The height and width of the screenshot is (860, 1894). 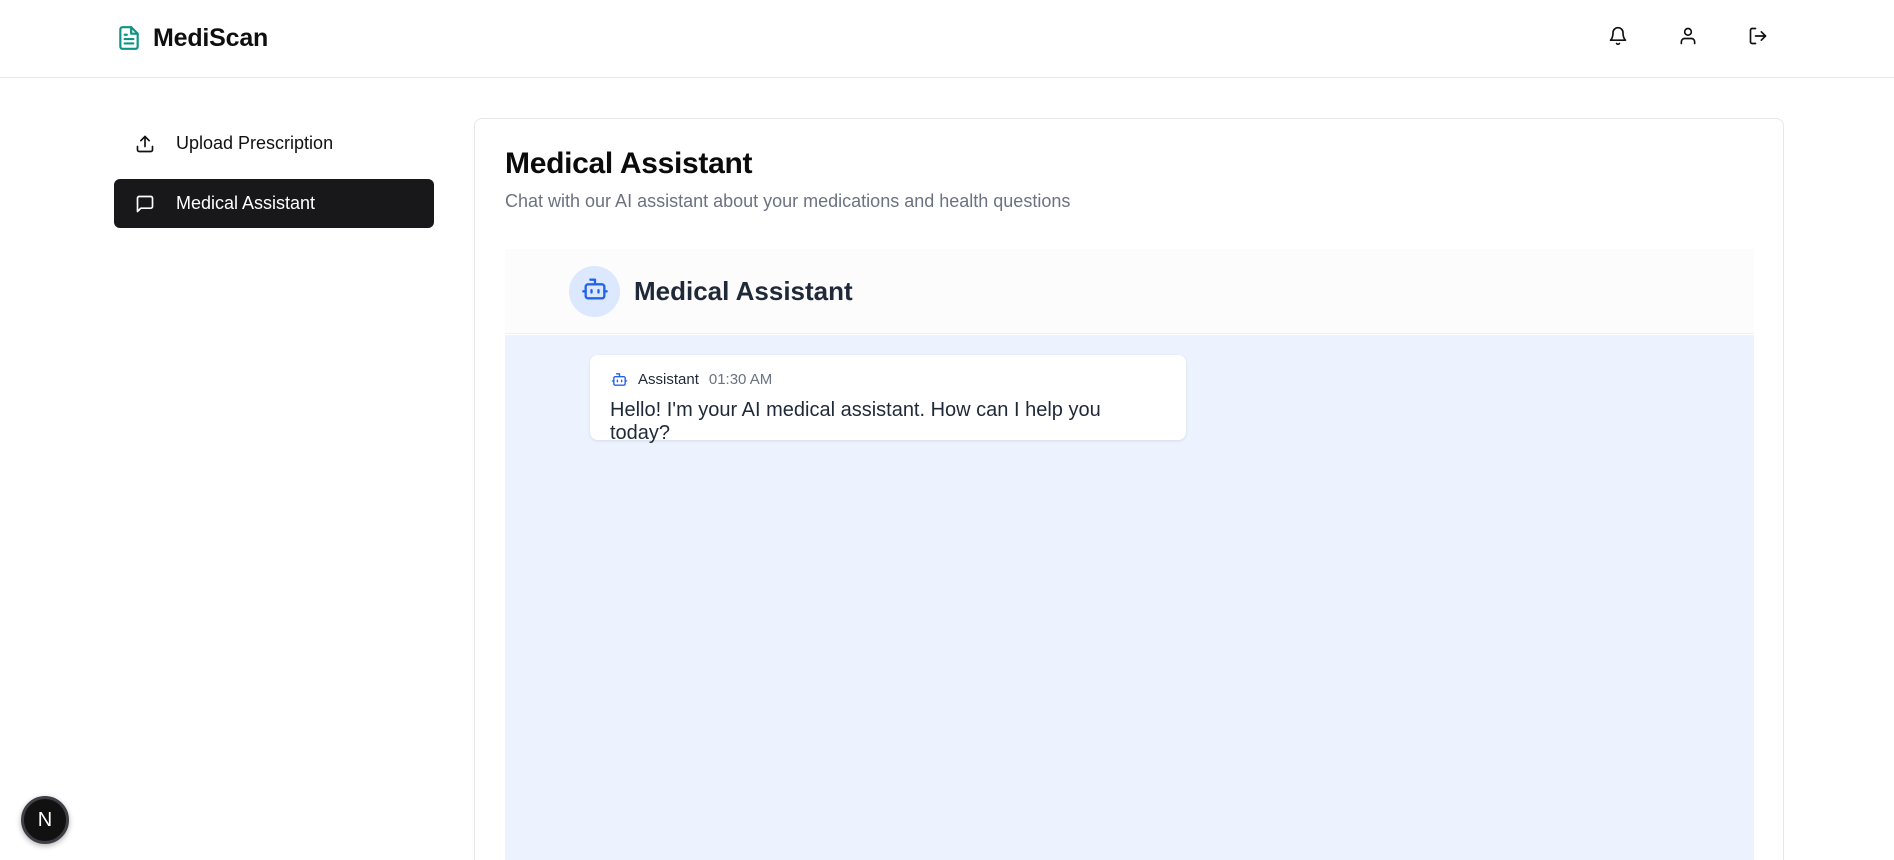 What do you see at coordinates (629, 163) in the screenshot?
I see `page-title: Medical Assistant` at bounding box center [629, 163].